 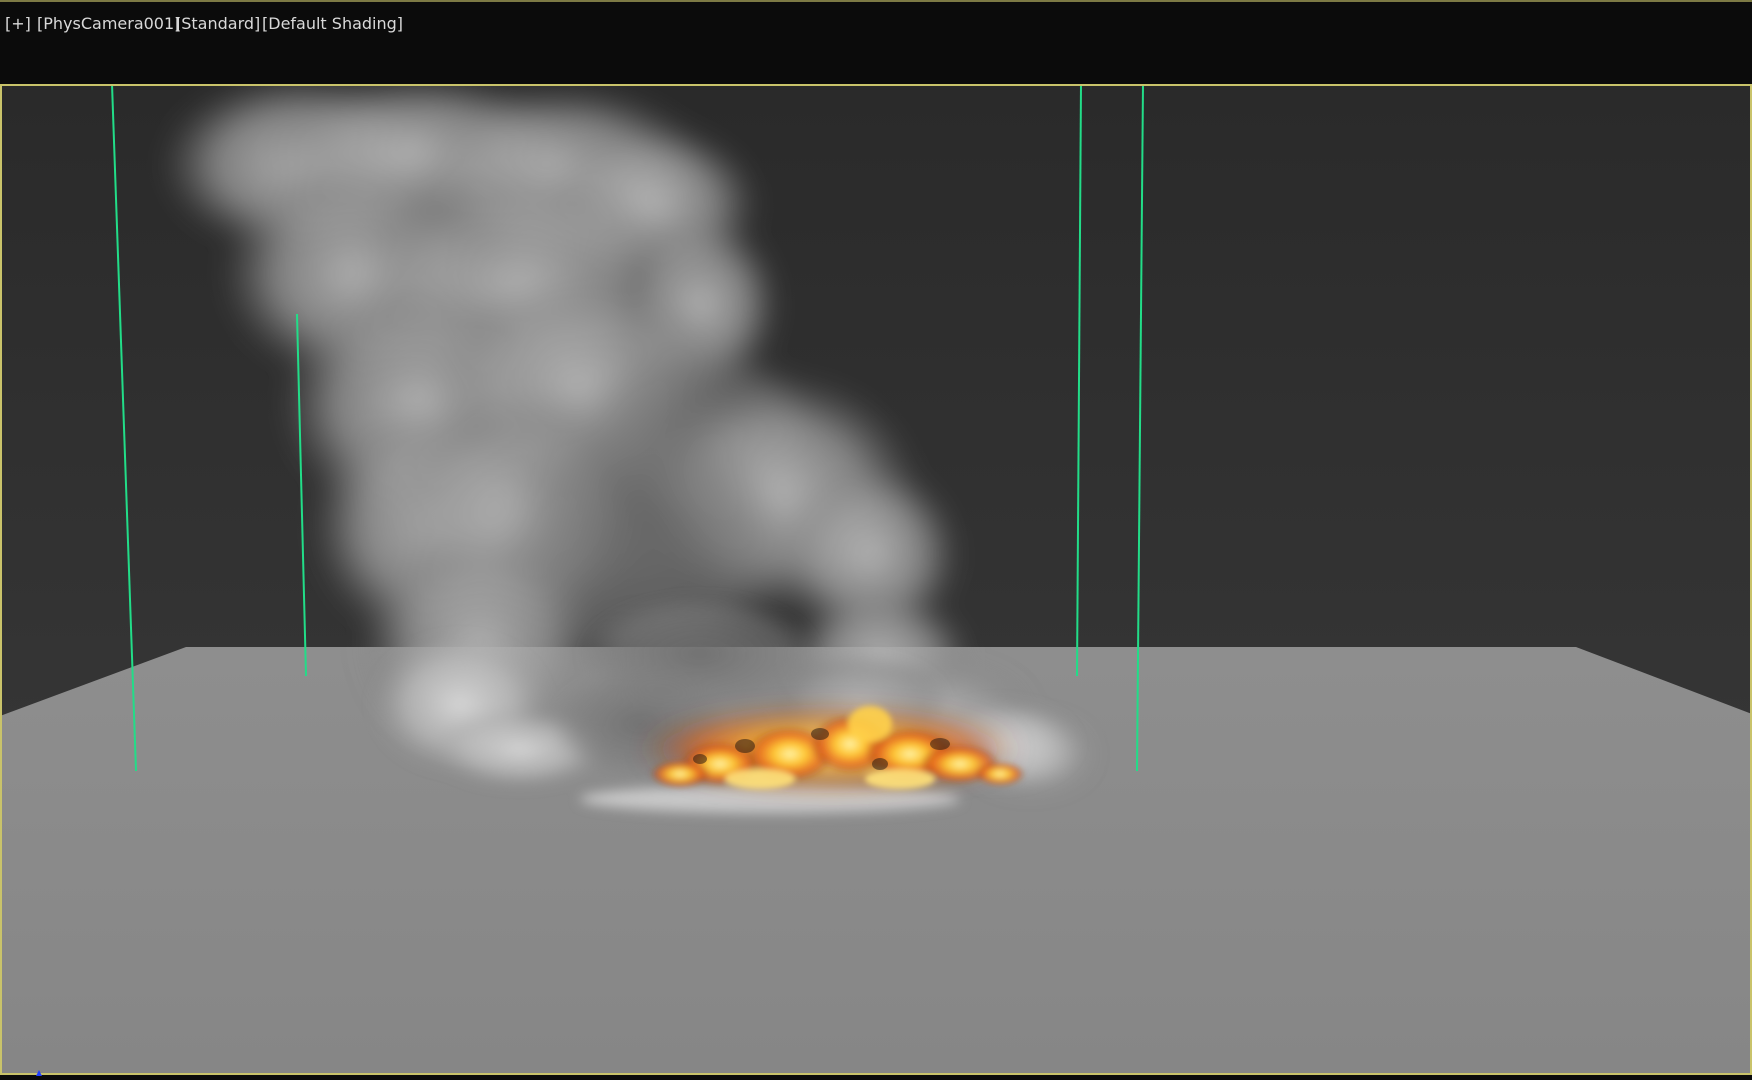 I want to click on viewport-camera-menu: [PhysCamera001], so click(x=108, y=24).